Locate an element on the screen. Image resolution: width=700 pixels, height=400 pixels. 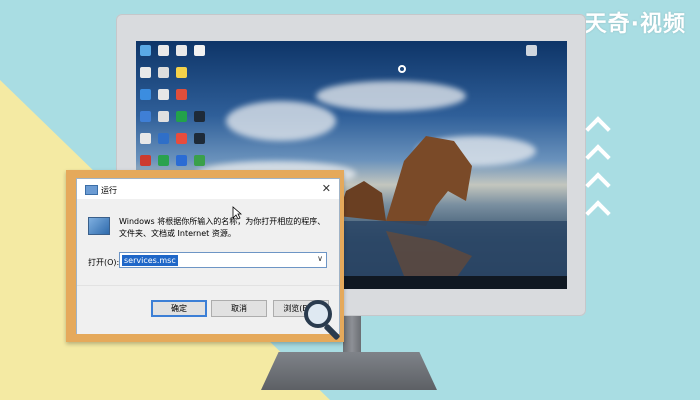
monitor-base is located at coordinates (349, 371).